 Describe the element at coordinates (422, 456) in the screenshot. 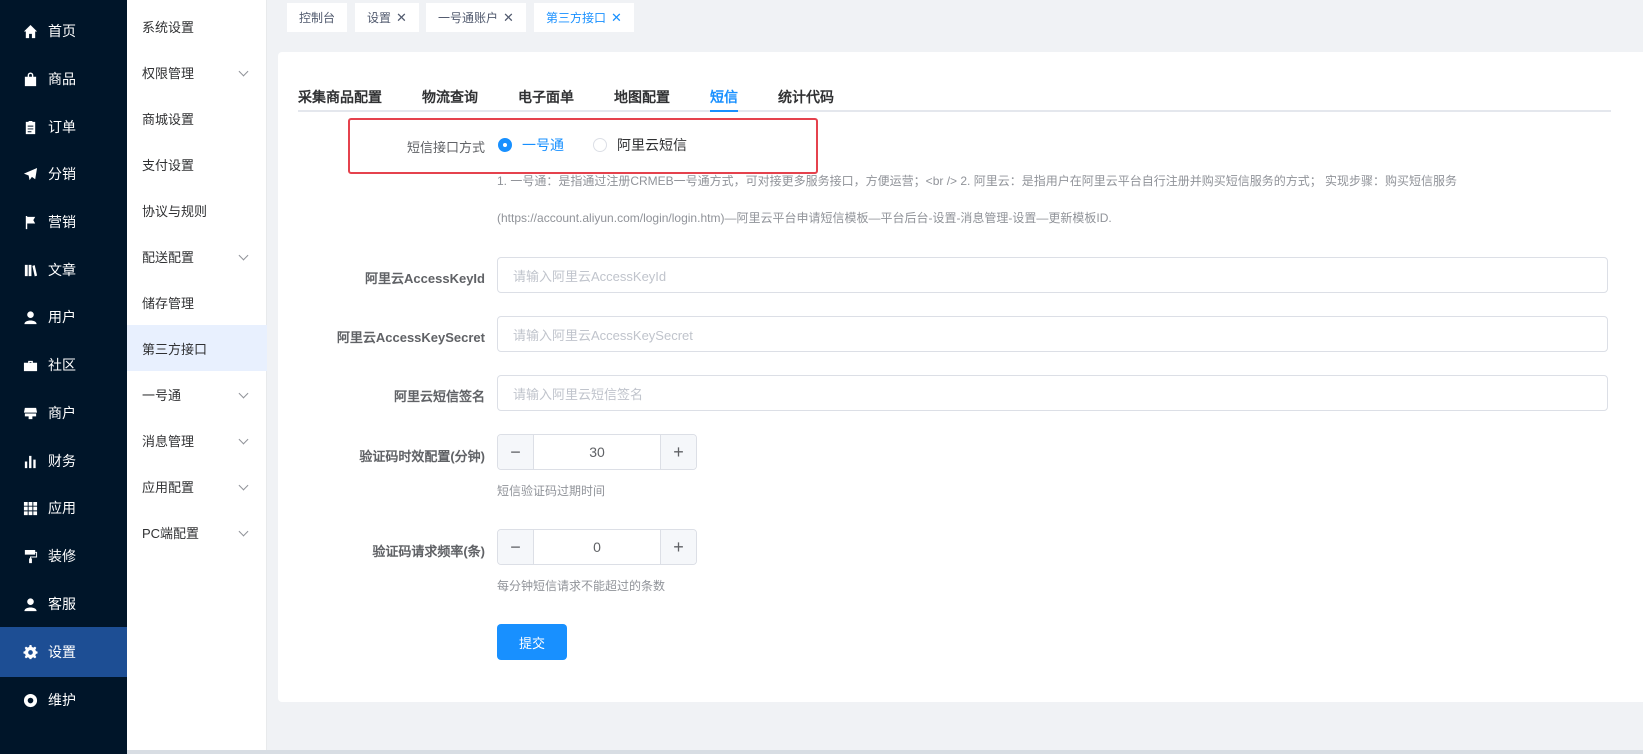

I see `code-expire-label: 验证码时效配置(分钟)` at that location.